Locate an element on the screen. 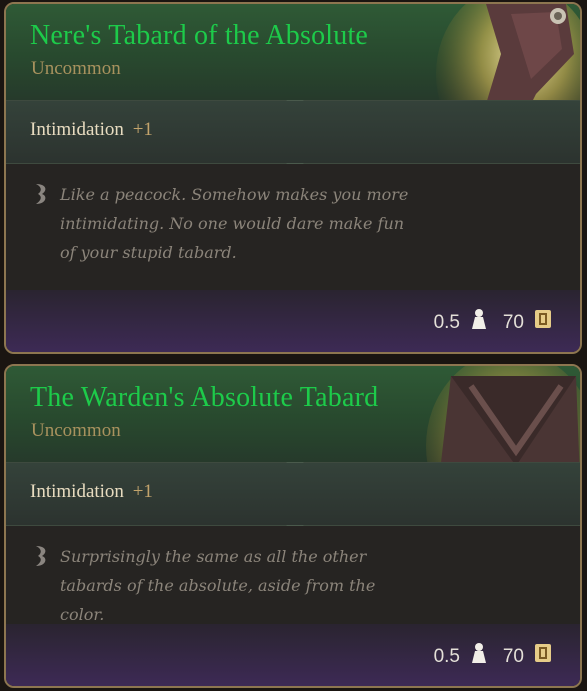 This screenshot has height=691, width=587. item-title: Nere's Tabard of the Absolute is located at coordinates (199, 35).